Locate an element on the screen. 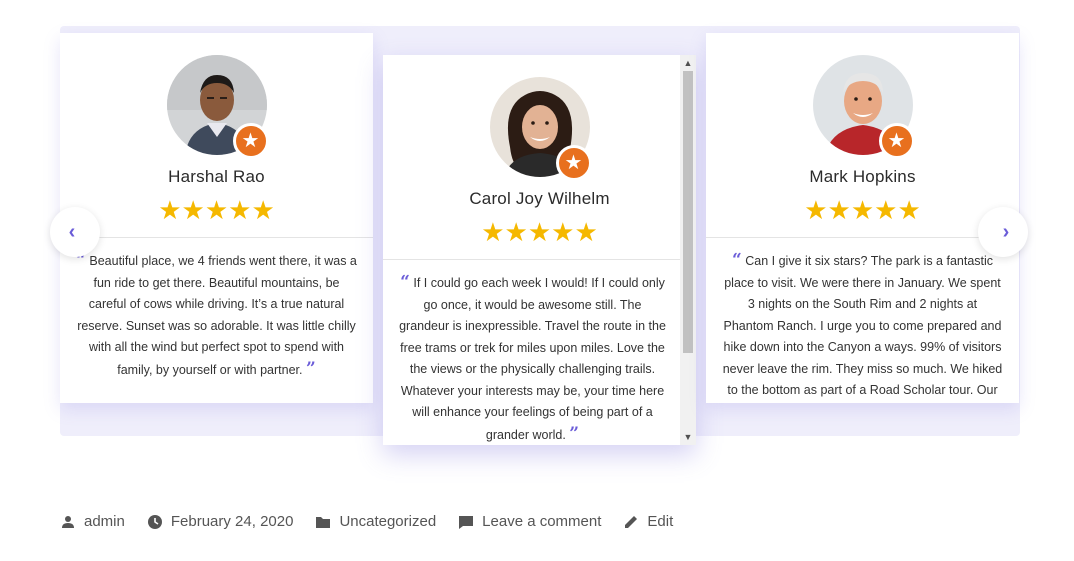 The image size is (1074, 561). carousel-next-button: › is located at coordinates (1003, 232).